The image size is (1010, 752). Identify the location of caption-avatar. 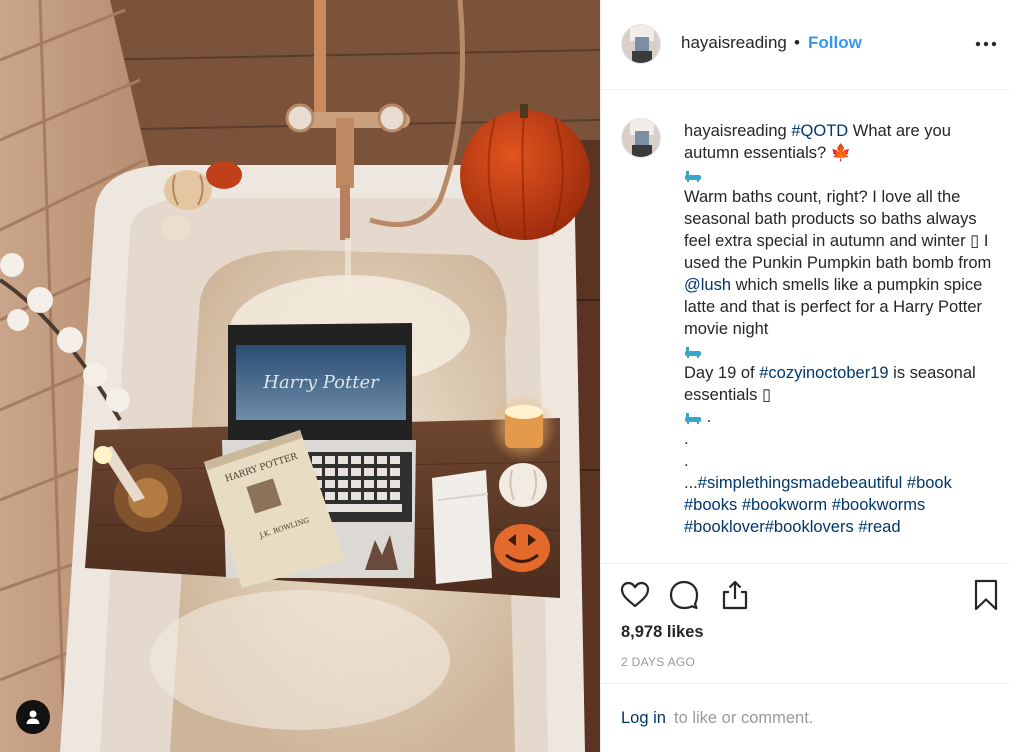
(641, 138).